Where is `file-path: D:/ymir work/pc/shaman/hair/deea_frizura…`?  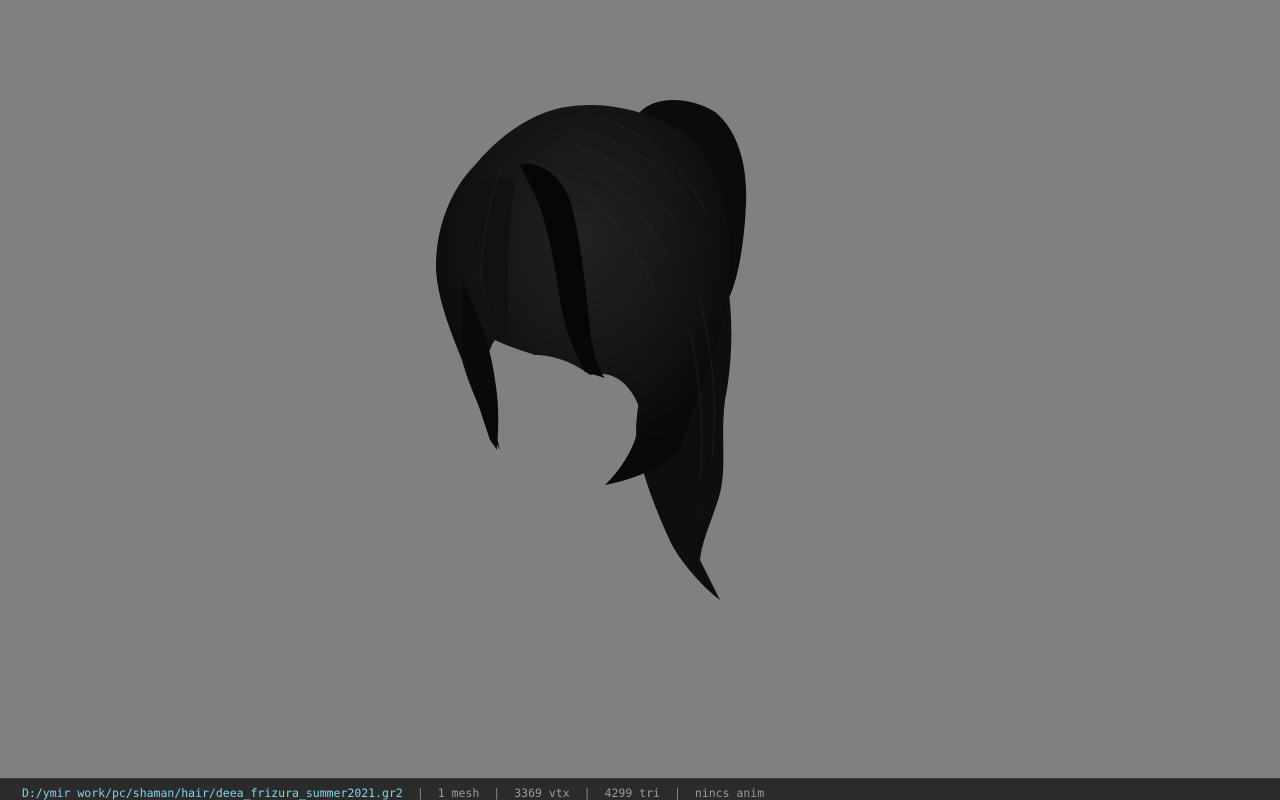
file-path: D:/ymir work/pc/shaman/hair/deea_frizura… is located at coordinates (212, 793).